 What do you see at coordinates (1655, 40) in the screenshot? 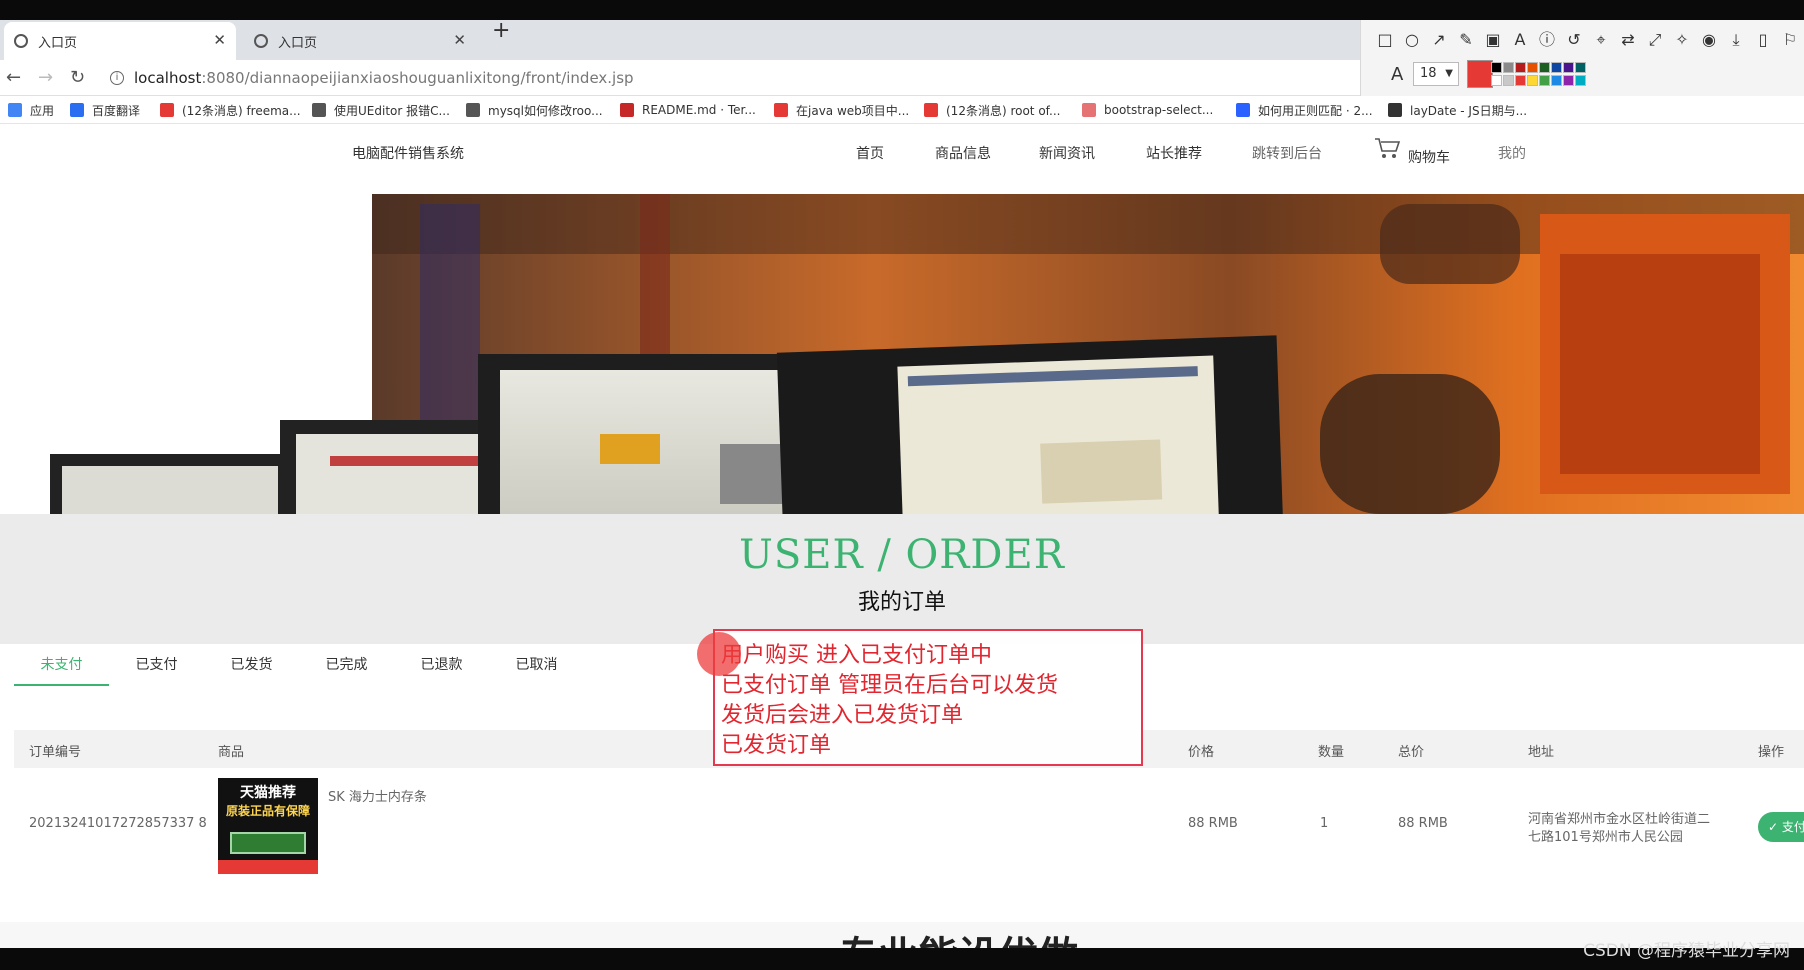
I see `fullscreen-icon: ⤢` at bounding box center [1655, 40].